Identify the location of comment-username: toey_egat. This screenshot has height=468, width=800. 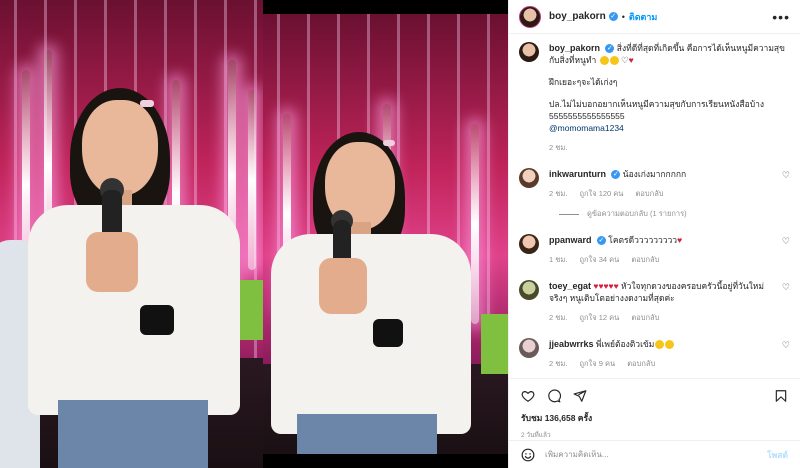
(570, 286).